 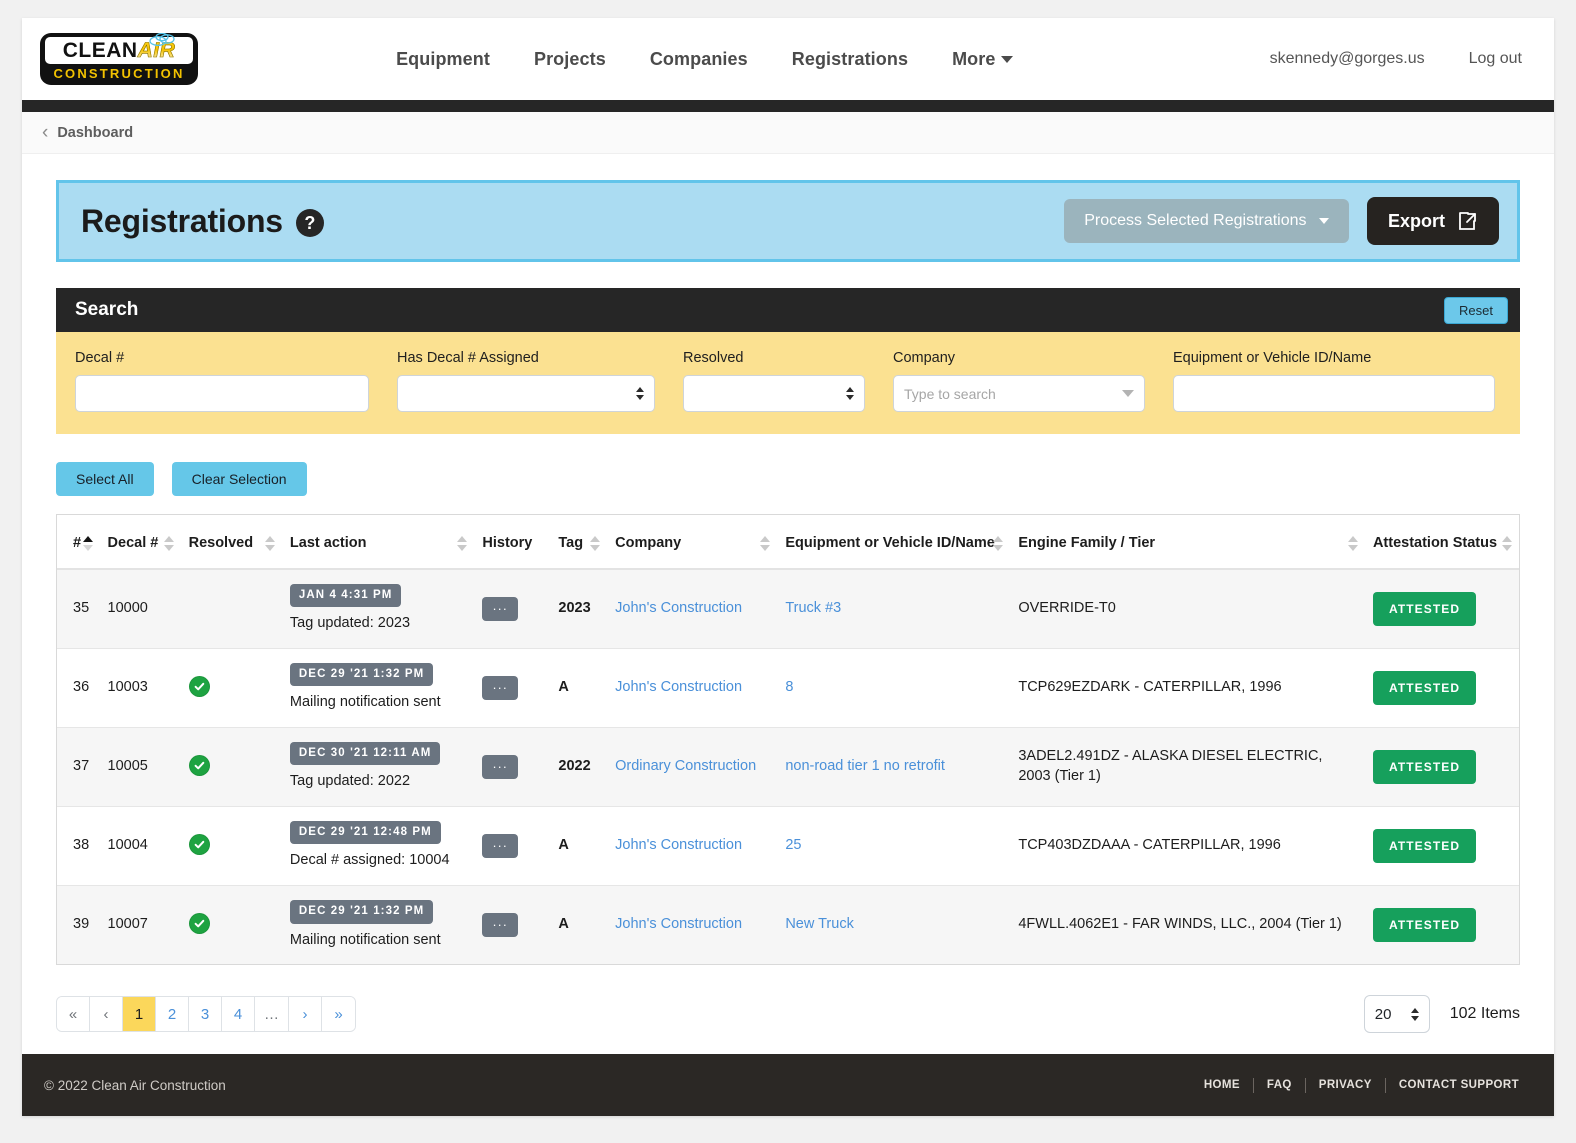 What do you see at coordinates (378, 542) in the screenshot?
I see `column-header-last-action: Last action` at bounding box center [378, 542].